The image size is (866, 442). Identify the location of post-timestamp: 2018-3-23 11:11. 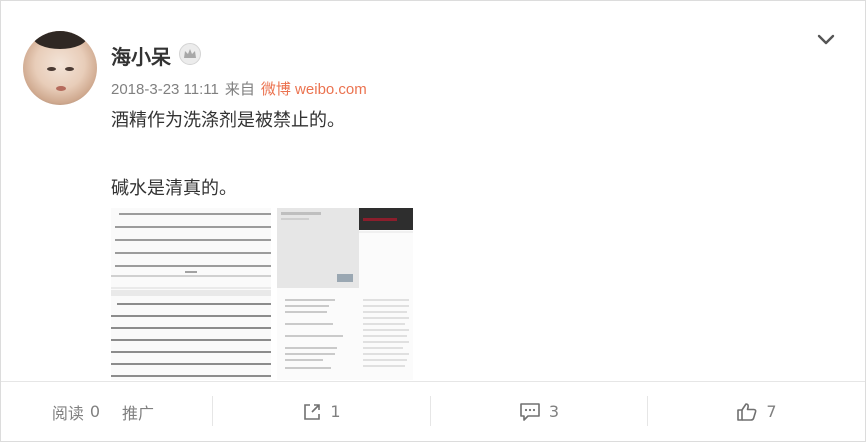
(165, 89).